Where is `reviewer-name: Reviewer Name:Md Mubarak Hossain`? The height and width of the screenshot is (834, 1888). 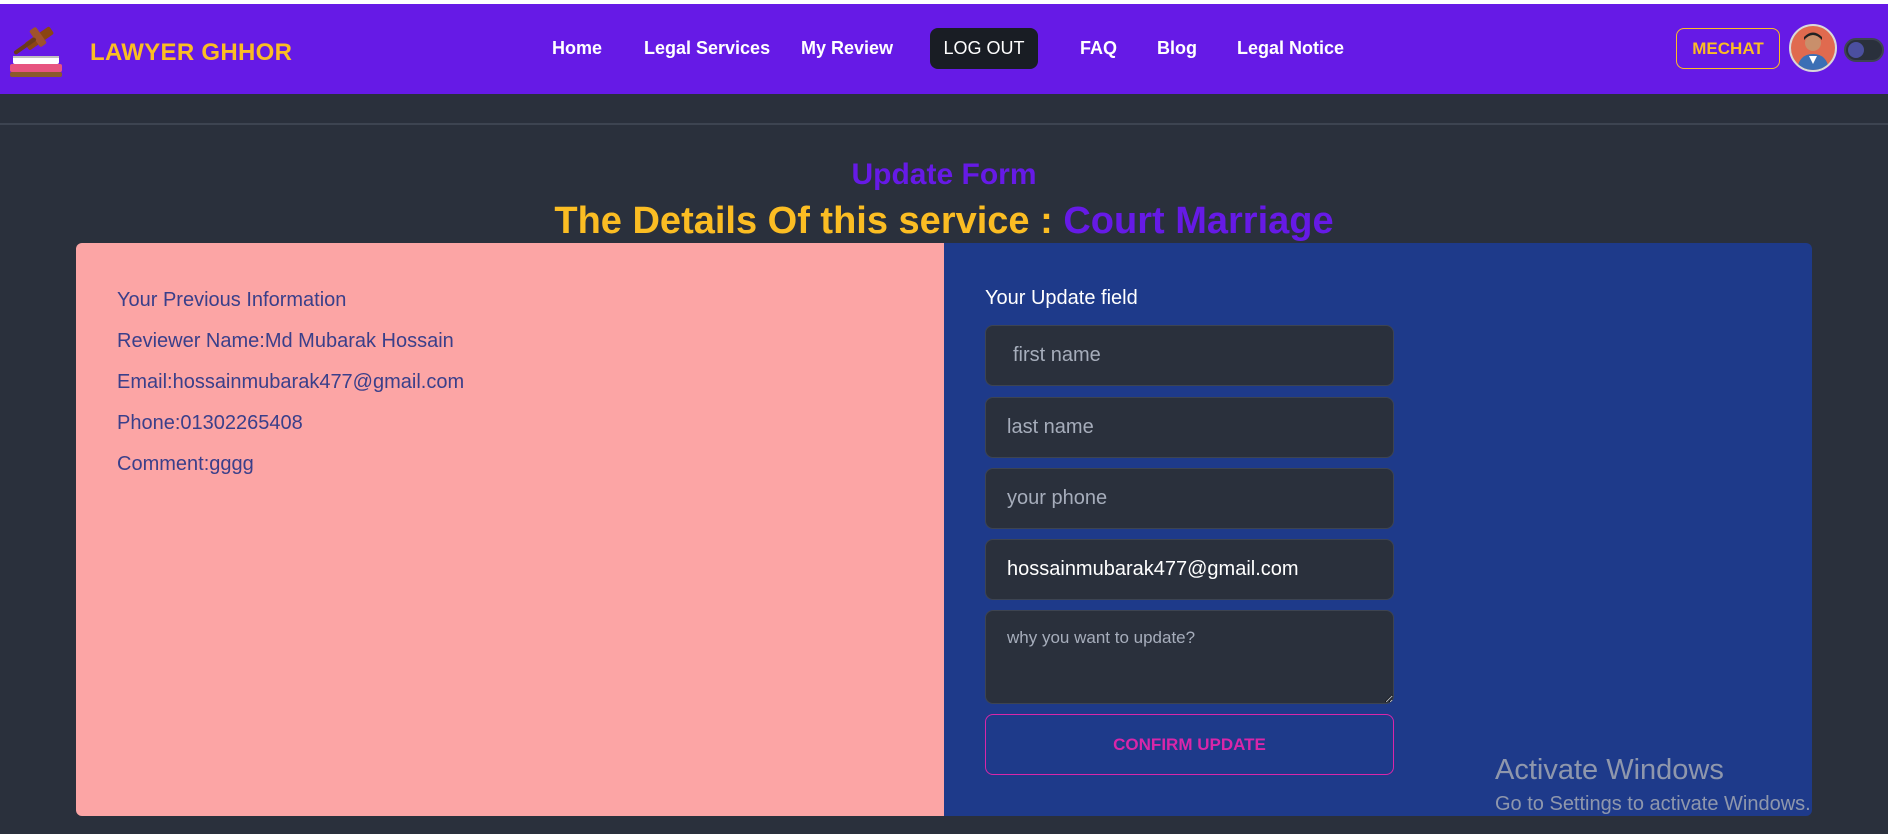
reviewer-name: Reviewer Name:Md Mubarak Hossain is located at coordinates (285, 341).